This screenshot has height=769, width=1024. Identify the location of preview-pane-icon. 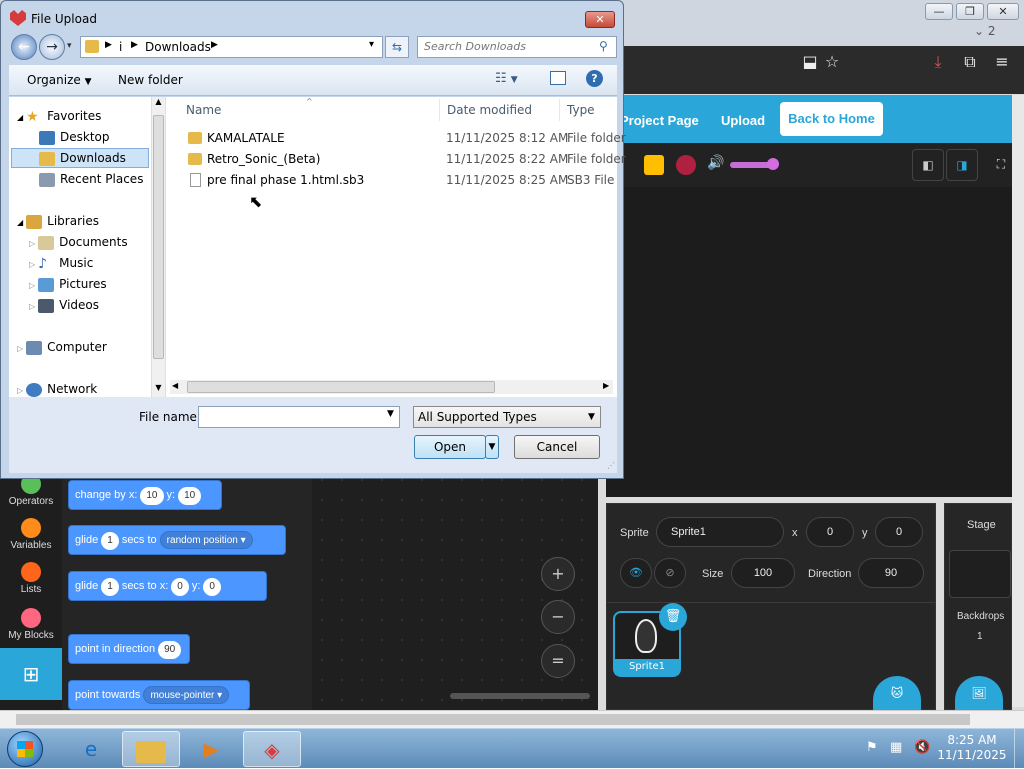
(558, 78).